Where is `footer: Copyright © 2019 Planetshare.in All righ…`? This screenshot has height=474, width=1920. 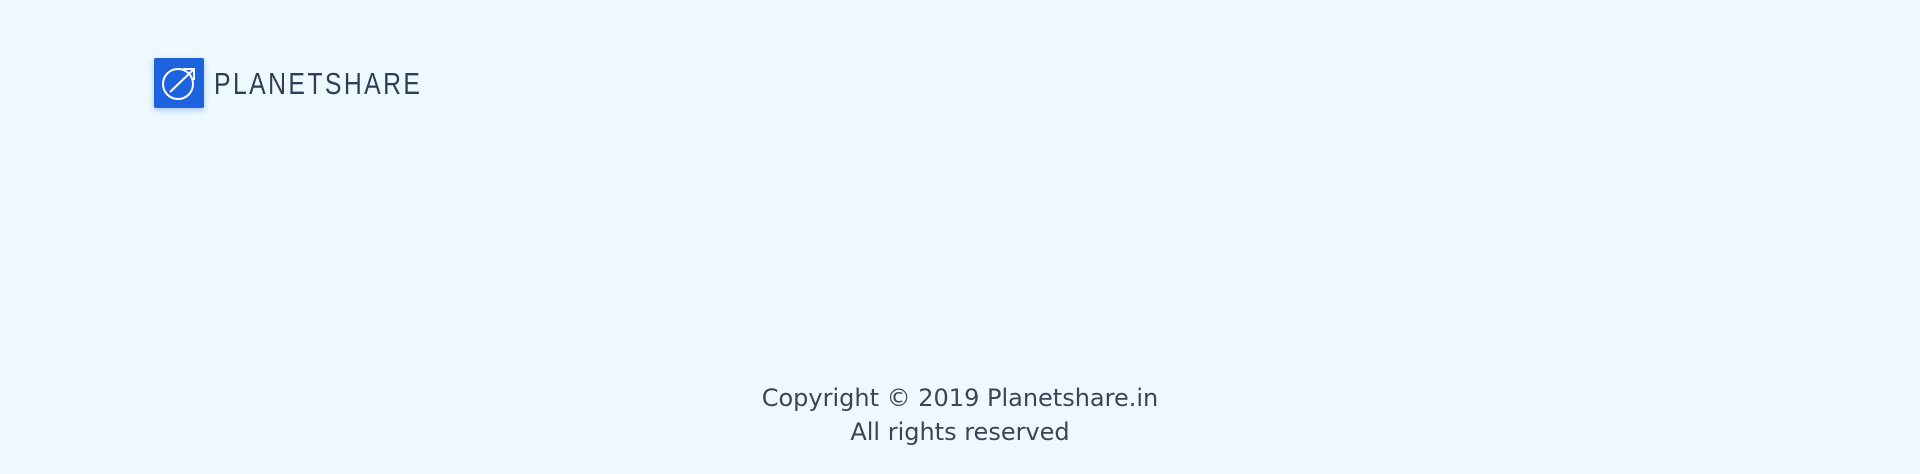 footer: Copyright © 2019 Planetshare.in All righ… is located at coordinates (960, 415).